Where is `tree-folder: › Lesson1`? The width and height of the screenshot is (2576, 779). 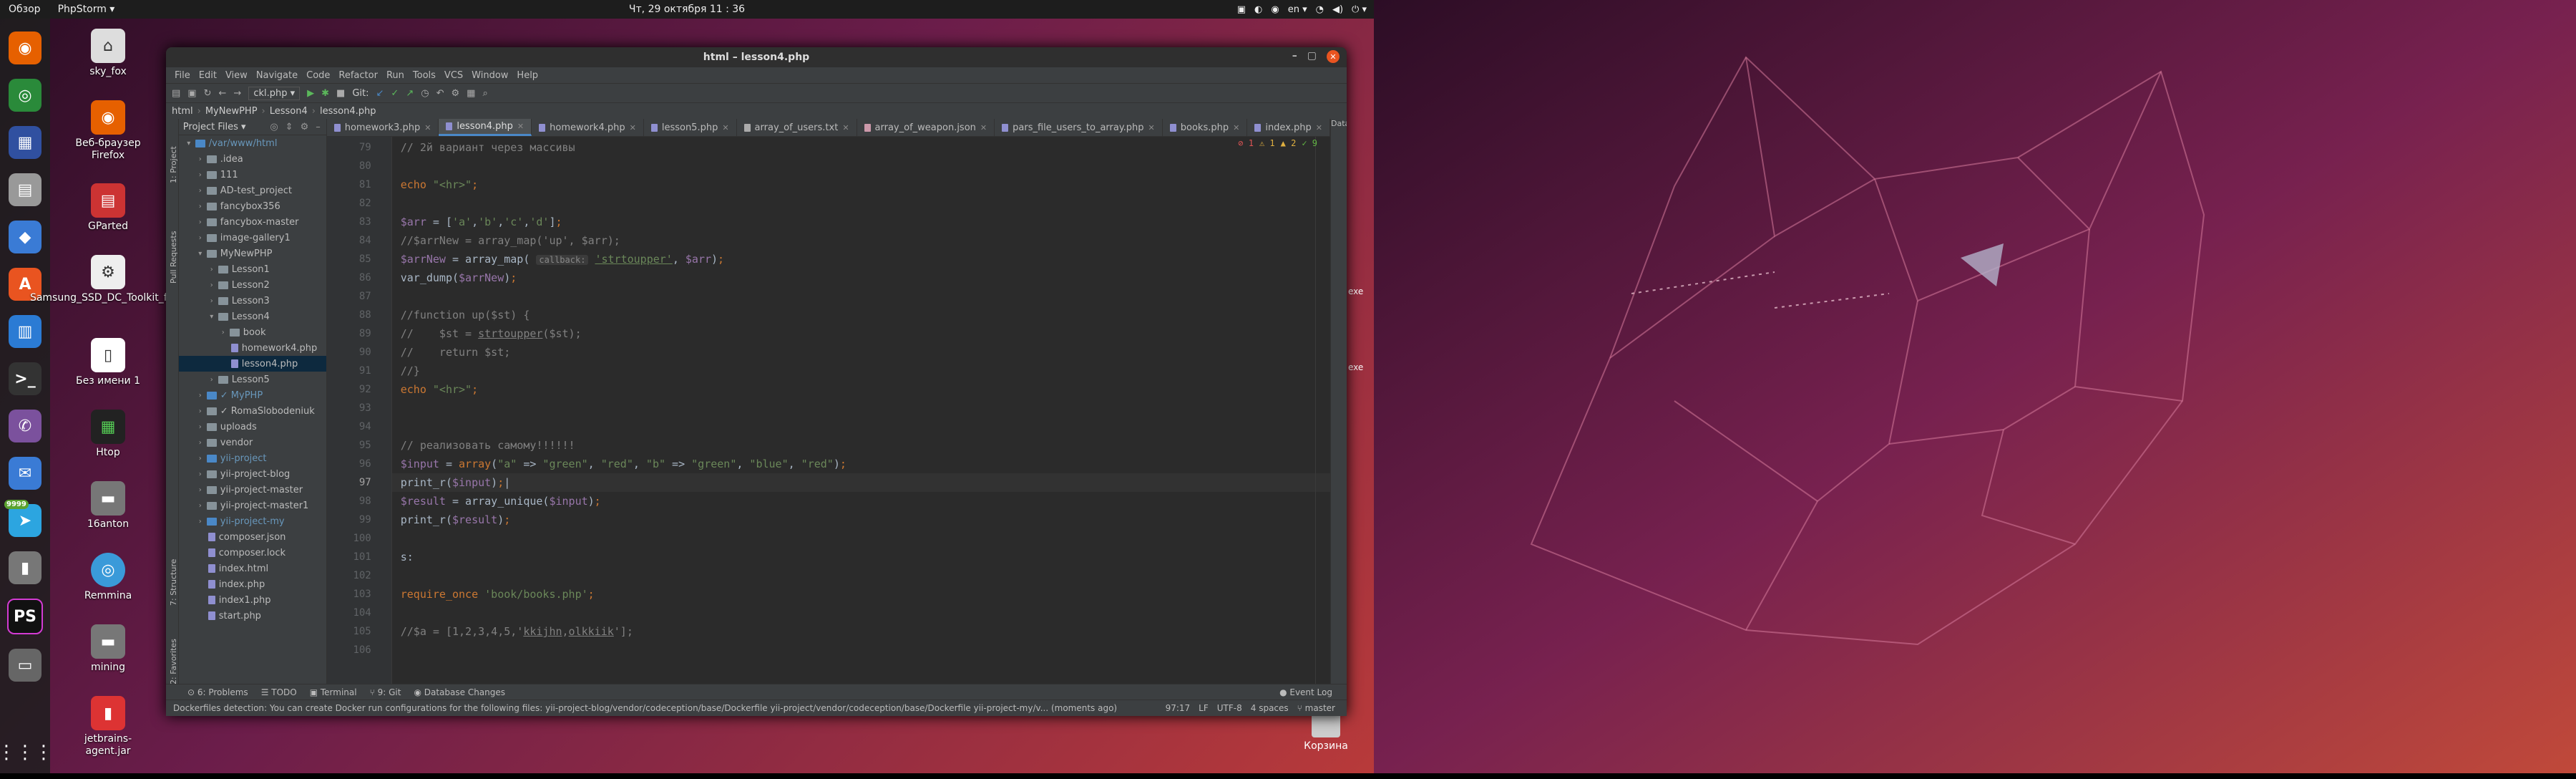 tree-folder: › Lesson1 is located at coordinates (252, 269).